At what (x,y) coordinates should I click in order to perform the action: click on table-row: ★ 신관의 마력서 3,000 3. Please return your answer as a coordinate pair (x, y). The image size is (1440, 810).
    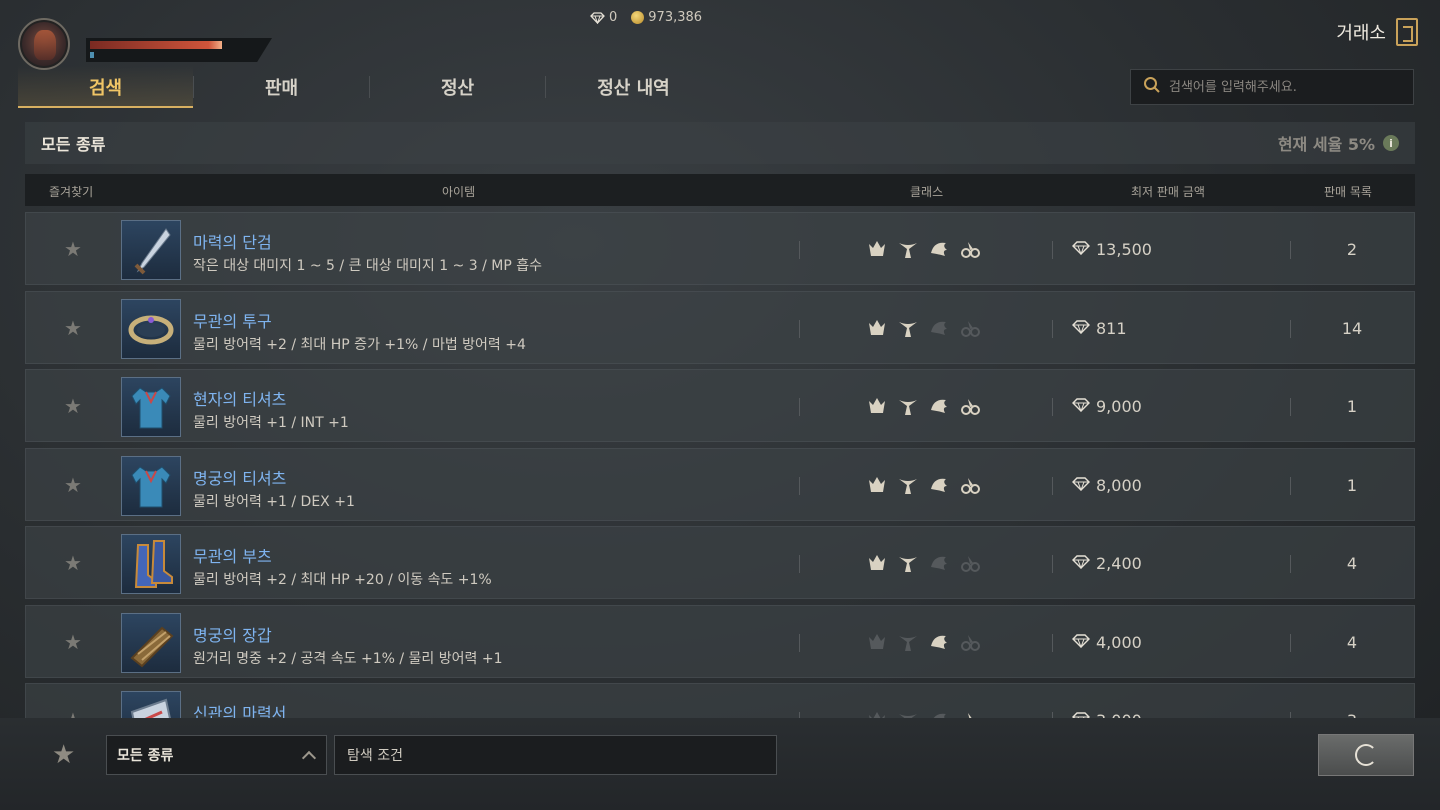
    Looking at the image, I should click on (720, 700).